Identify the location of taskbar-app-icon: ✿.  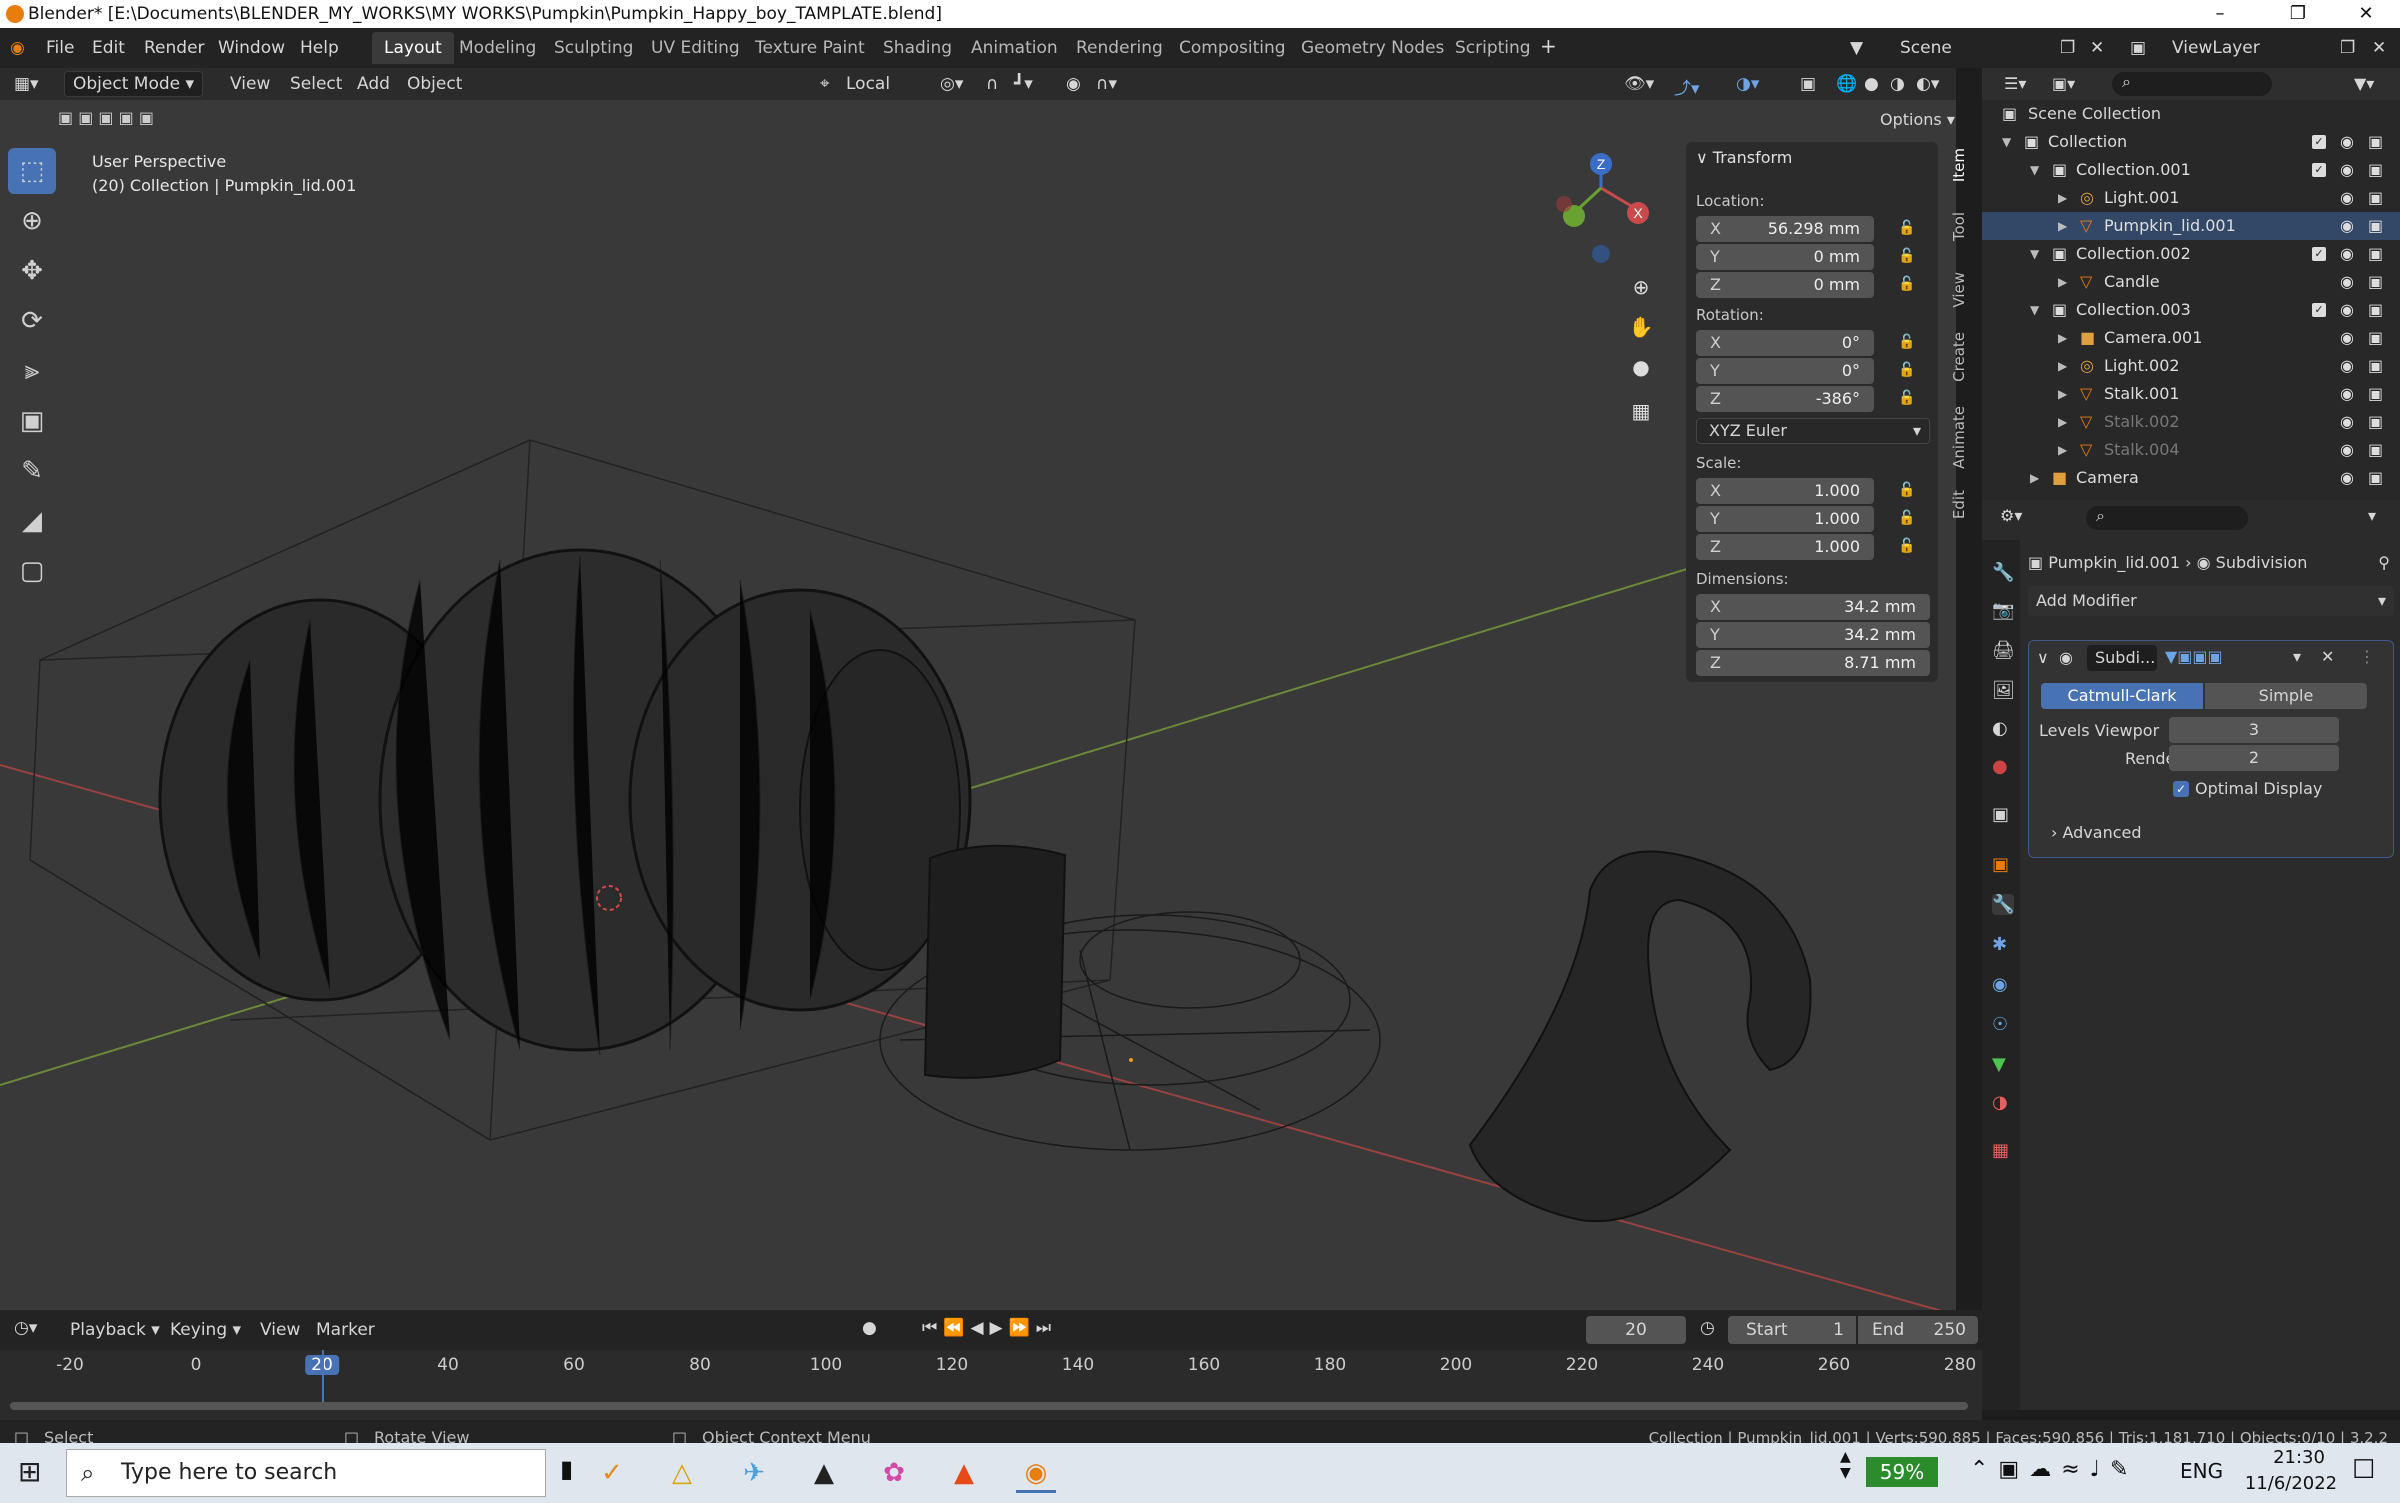
(894, 1473).